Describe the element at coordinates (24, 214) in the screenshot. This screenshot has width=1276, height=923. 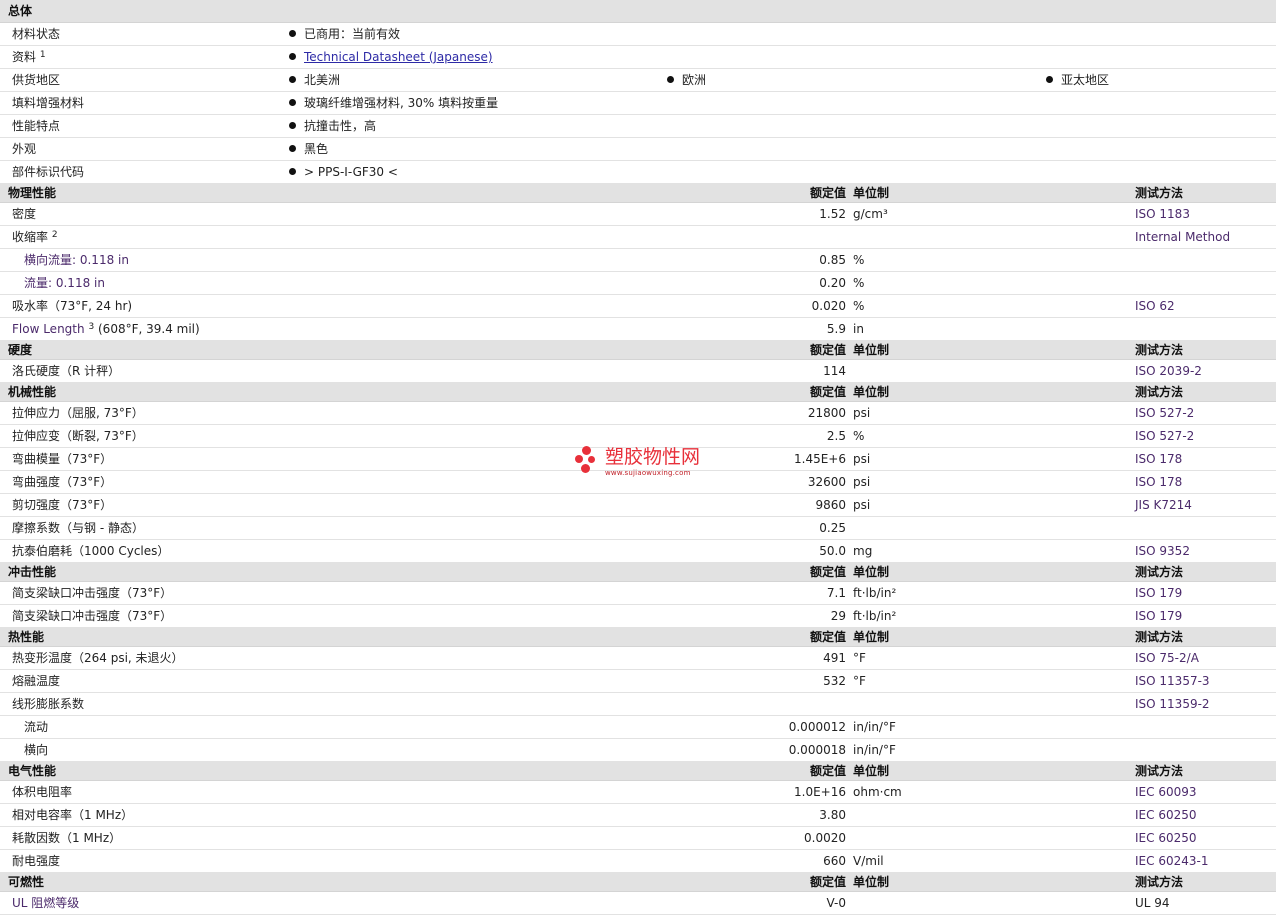
I see `property-name: 密度` at that location.